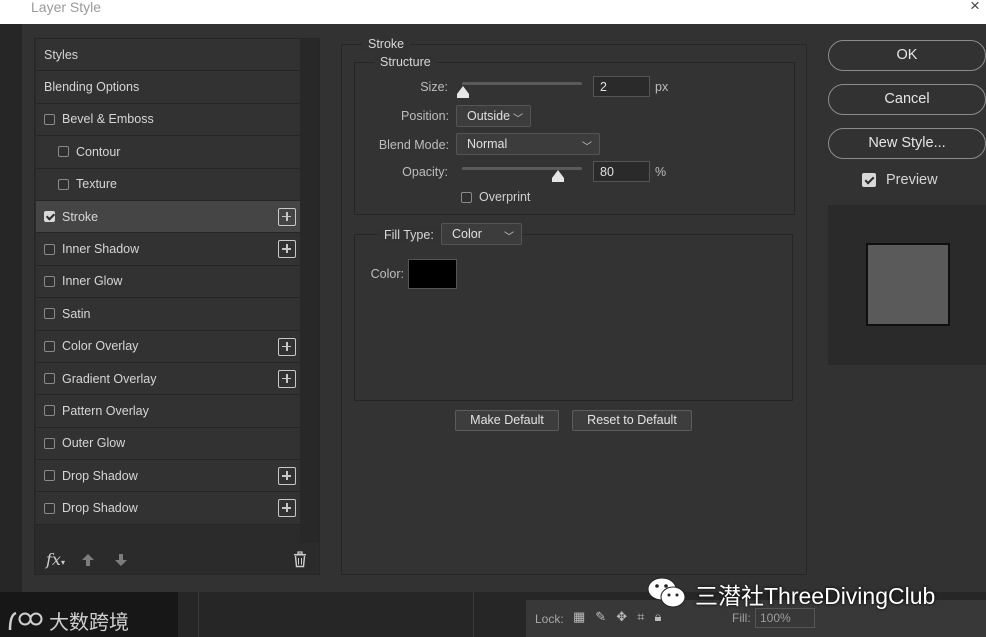 The image size is (986, 637). Describe the element at coordinates (94, 443) in the screenshot. I see `style-item-label: Outer Glow` at that location.